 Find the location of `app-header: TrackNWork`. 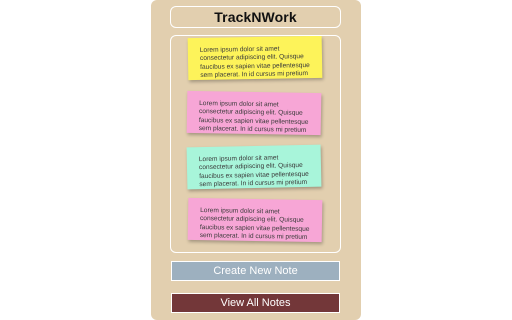

app-header: TrackNWork is located at coordinates (255, 17).